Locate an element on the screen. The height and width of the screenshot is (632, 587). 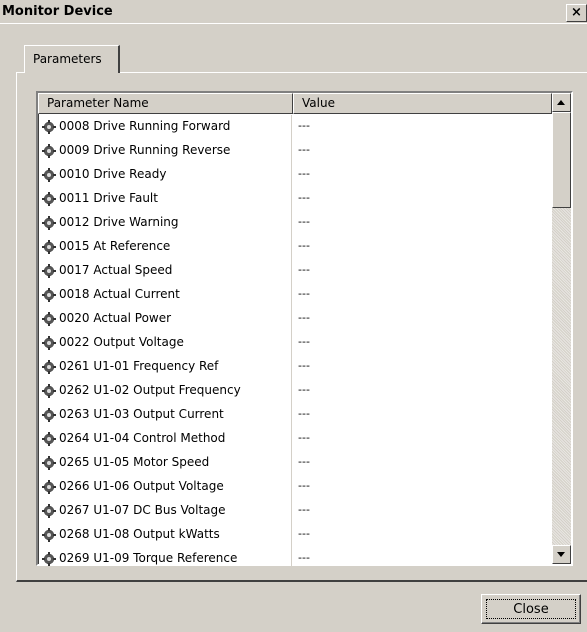
scroll-up-arrow-icon is located at coordinates (561, 102).